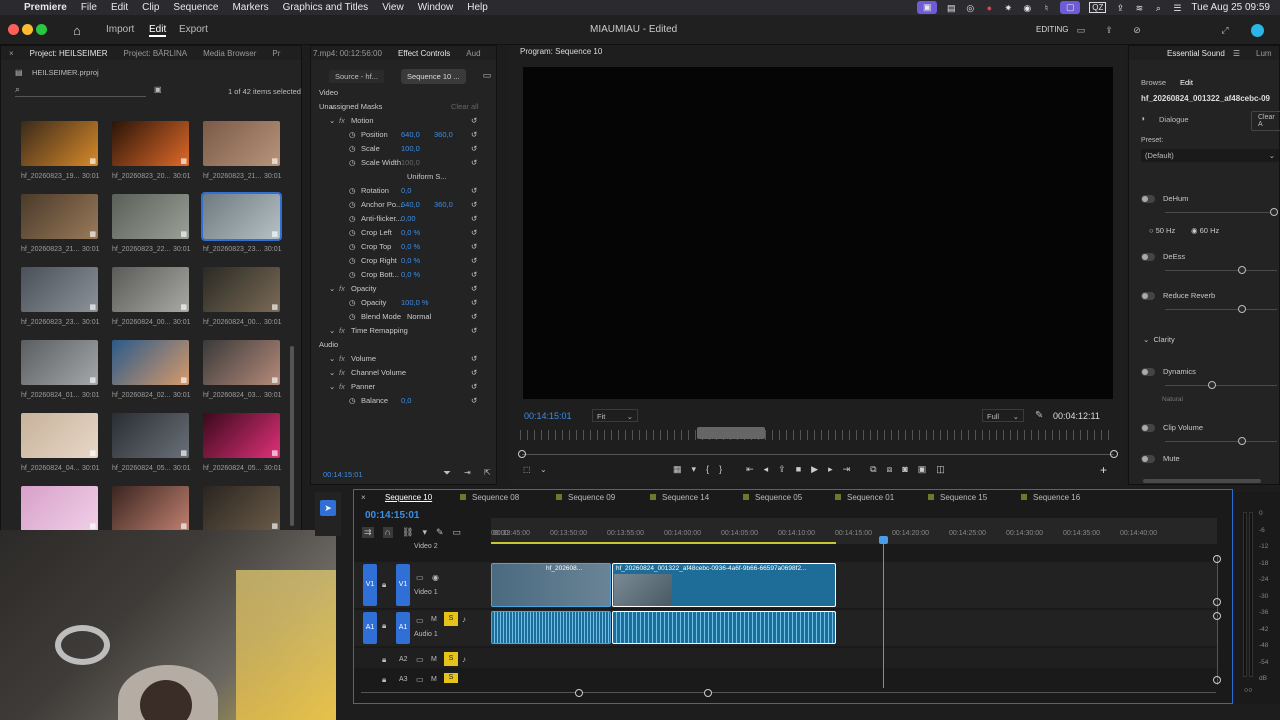 This screenshot has width=1280, height=720. Describe the element at coordinates (883, 540) in the screenshot. I see `playhead-handle` at that location.